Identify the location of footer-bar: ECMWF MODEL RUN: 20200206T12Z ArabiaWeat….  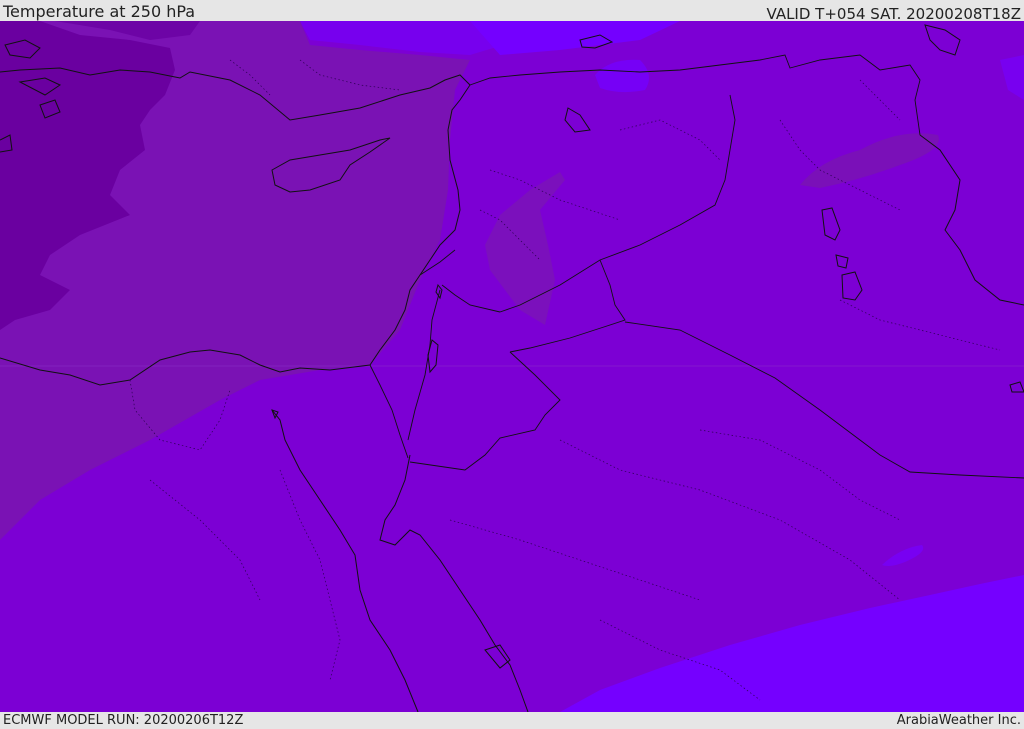
(512, 720).